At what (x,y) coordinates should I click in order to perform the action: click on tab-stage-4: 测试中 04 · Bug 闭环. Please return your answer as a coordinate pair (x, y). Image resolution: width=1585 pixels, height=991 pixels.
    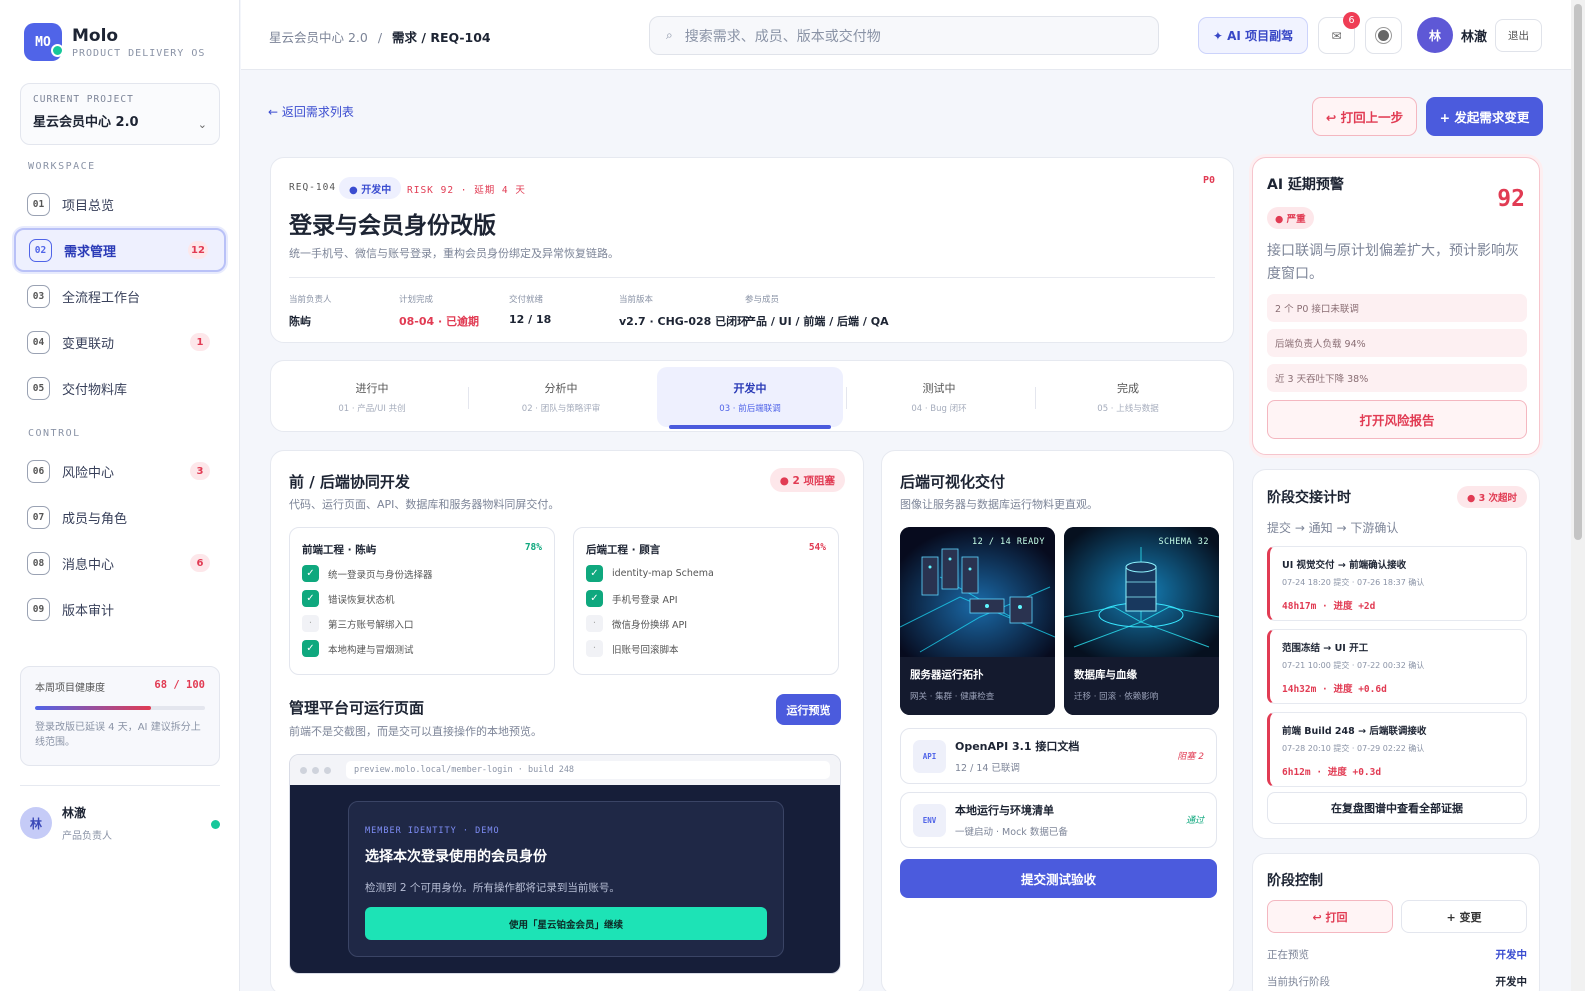
    Looking at the image, I should click on (939, 397).